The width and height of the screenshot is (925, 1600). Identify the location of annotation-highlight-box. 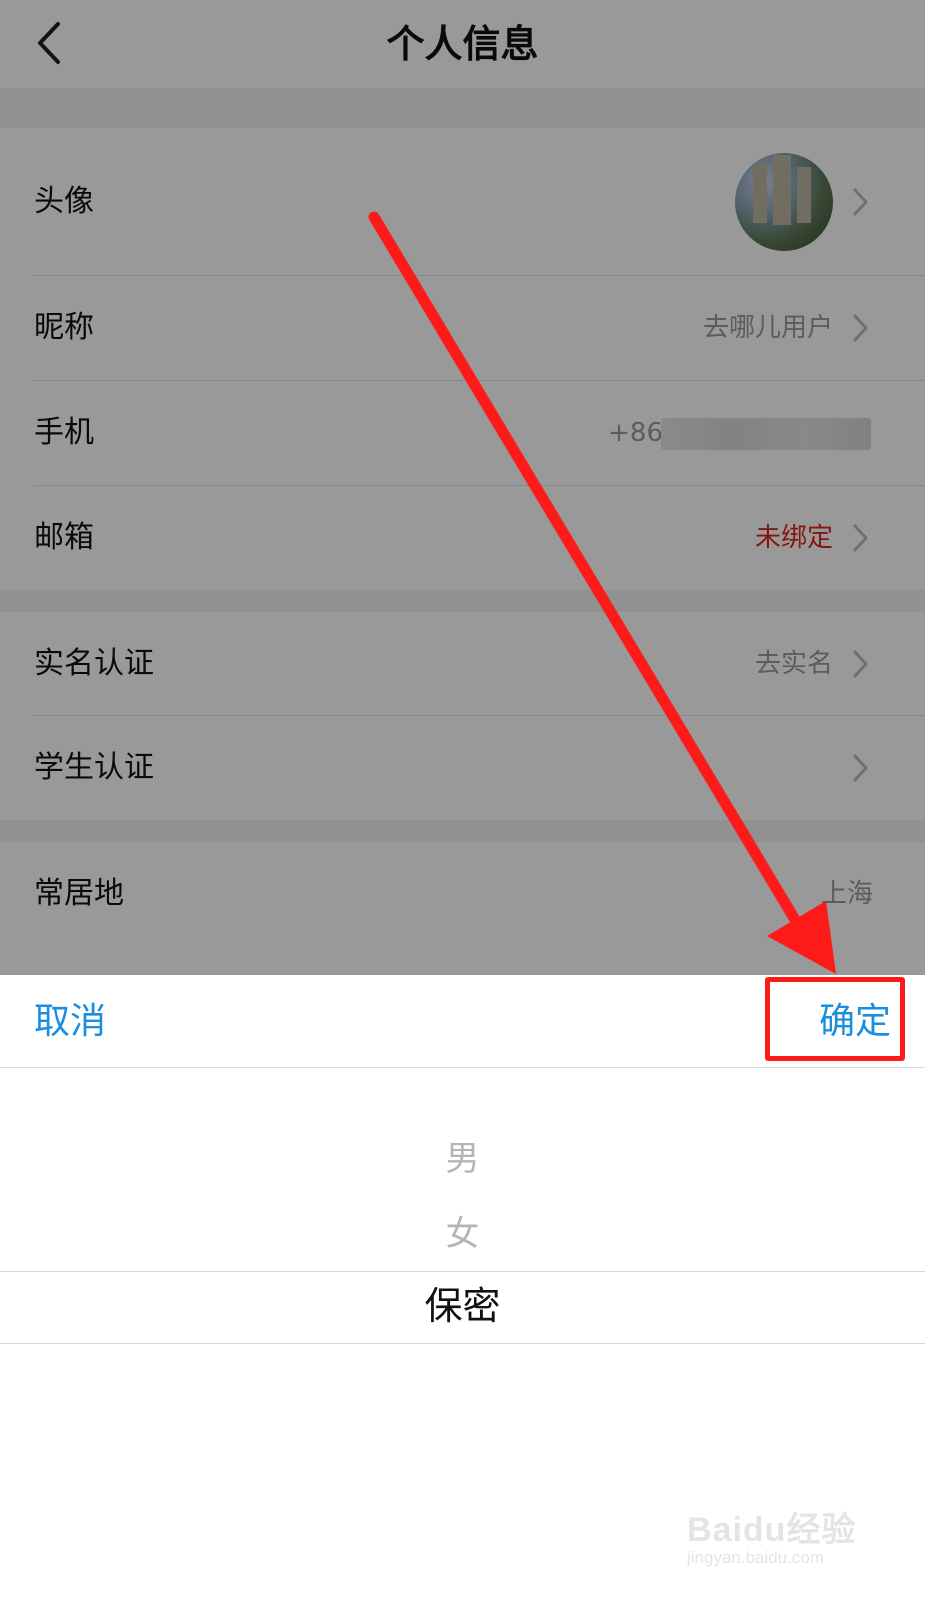
(835, 1019).